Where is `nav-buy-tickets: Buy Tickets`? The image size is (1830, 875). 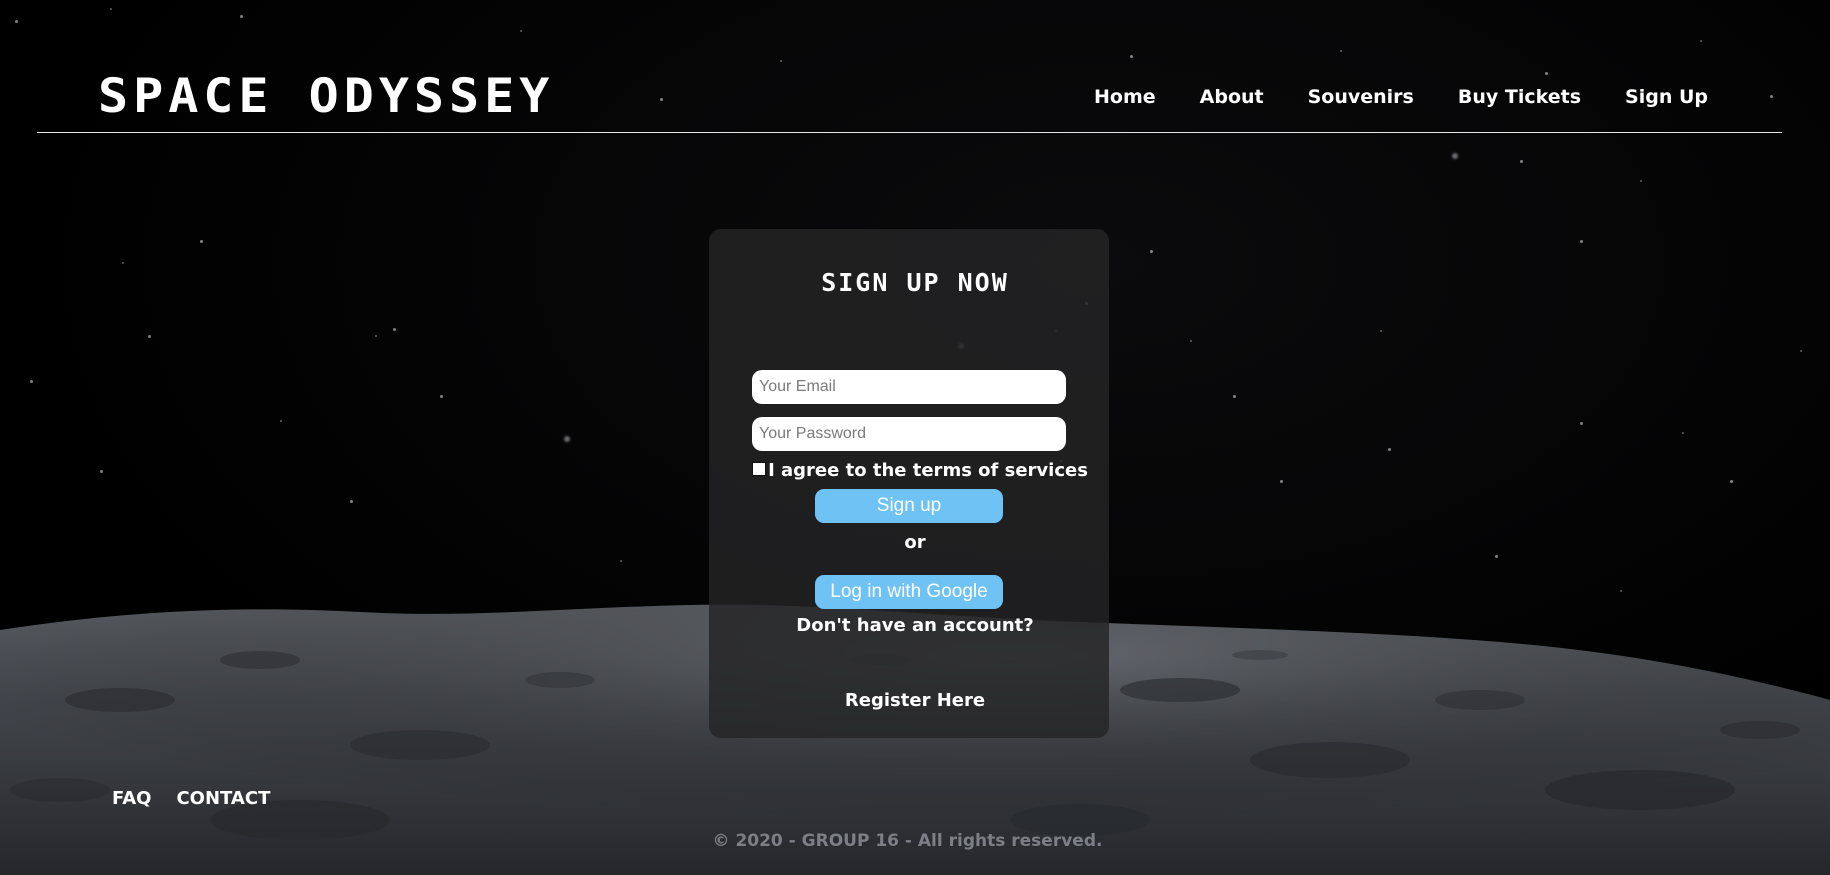
nav-buy-tickets: Buy Tickets is located at coordinates (1519, 97).